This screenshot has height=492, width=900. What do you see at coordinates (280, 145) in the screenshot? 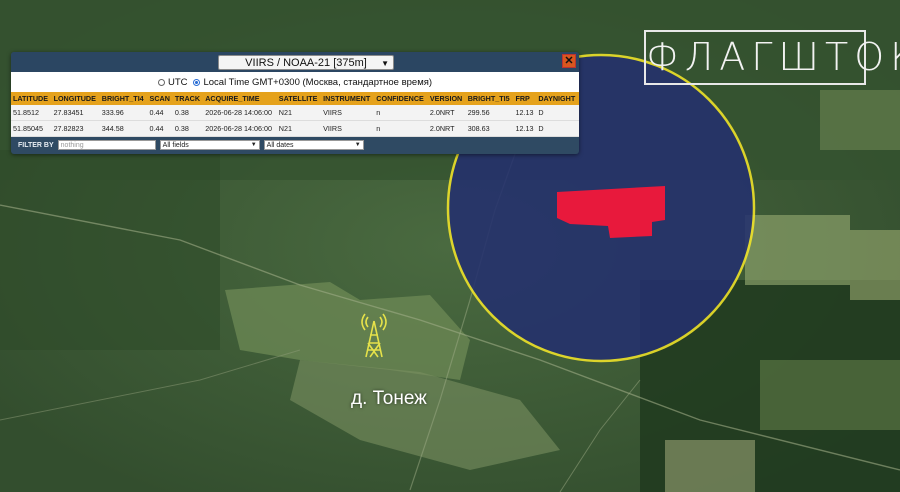
I see `filter-dates-value: All dates` at bounding box center [280, 145].